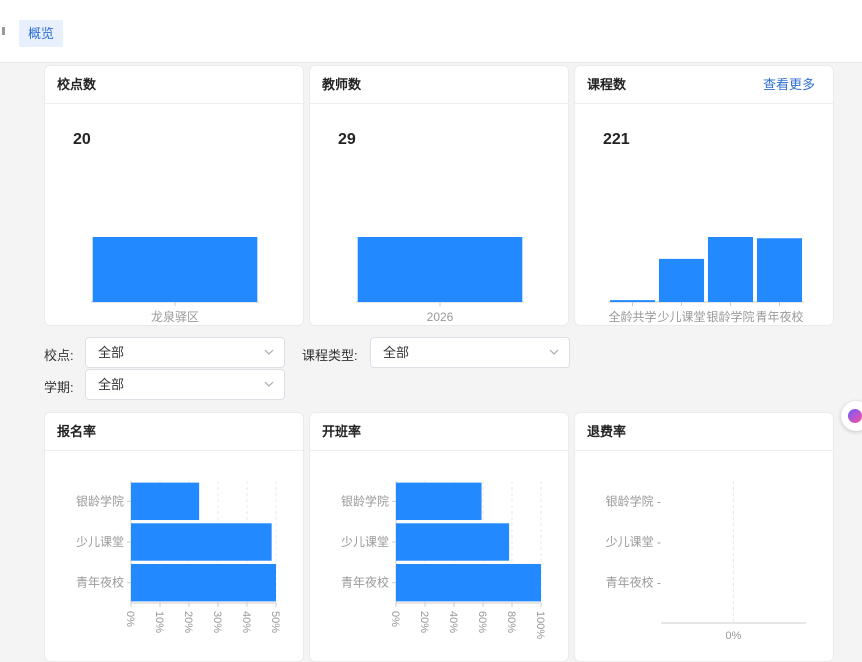 The height and width of the screenshot is (662, 862). Describe the element at coordinates (330, 355) in the screenshot. I see `filter-course-type-label: 课程类型:` at that location.